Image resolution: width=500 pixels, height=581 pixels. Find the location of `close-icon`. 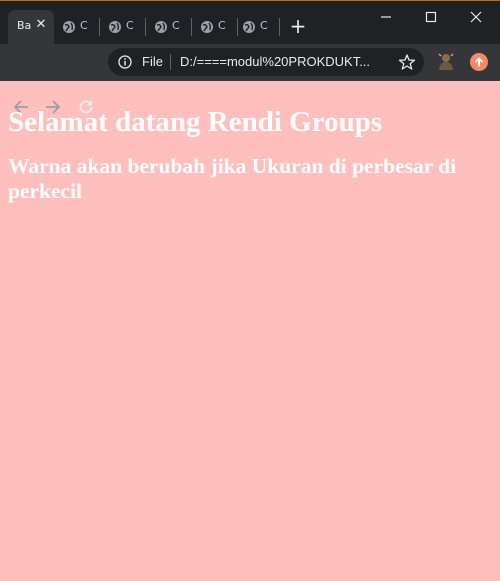

close-icon is located at coordinates (476, 17).